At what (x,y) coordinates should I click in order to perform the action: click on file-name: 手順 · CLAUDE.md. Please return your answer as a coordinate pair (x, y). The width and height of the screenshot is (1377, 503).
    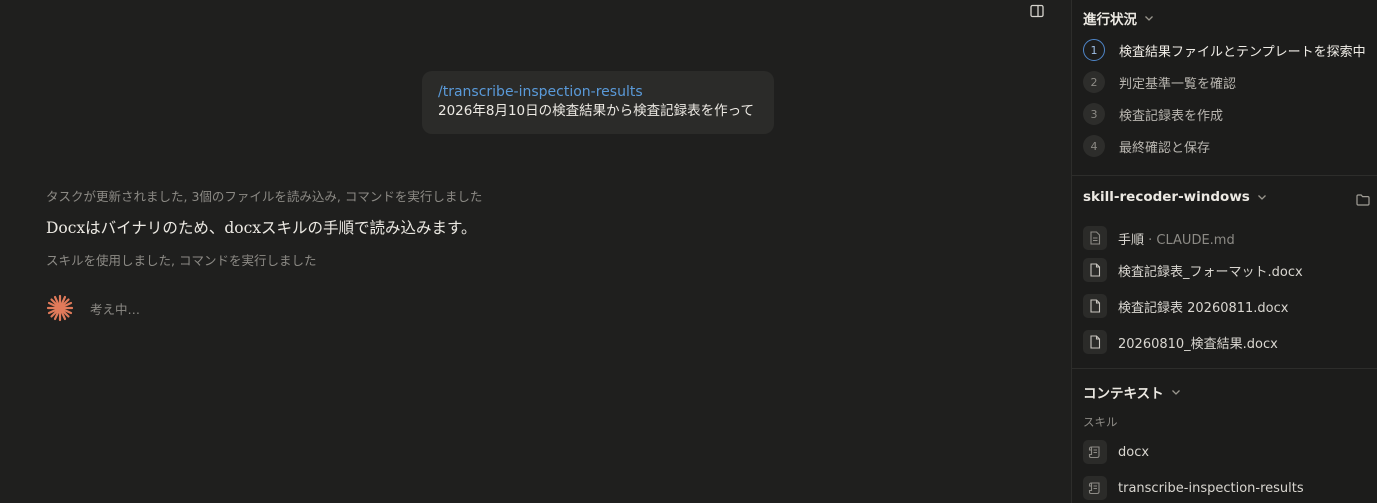
    Looking at the image, I should click on (1176, 240).